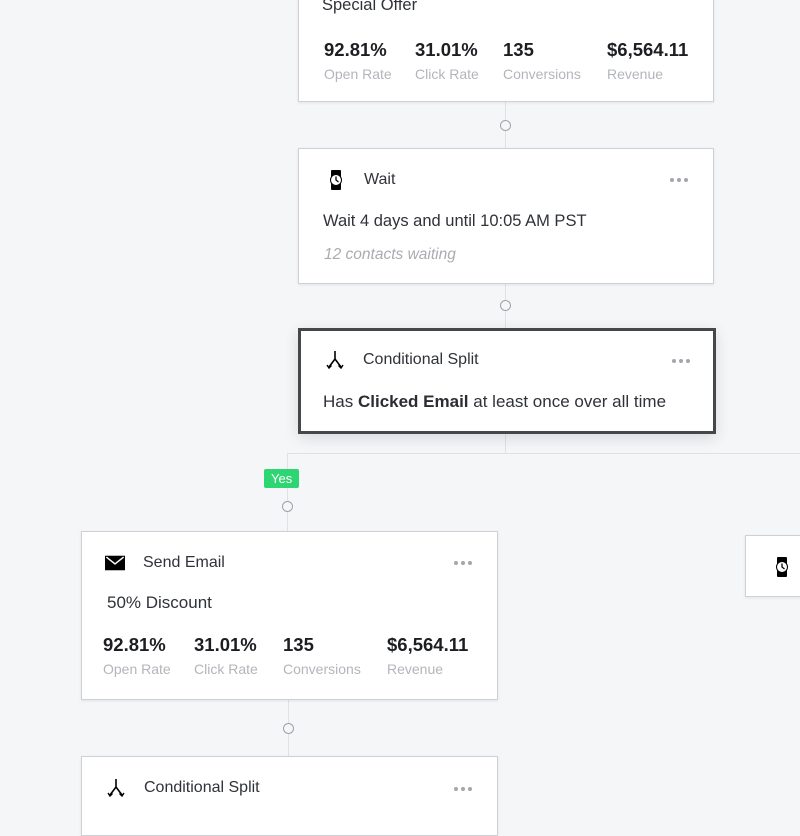 Image resolution: width=800 pixels, height=836 pixels. I want to click on branch-line, so click(543, 453).